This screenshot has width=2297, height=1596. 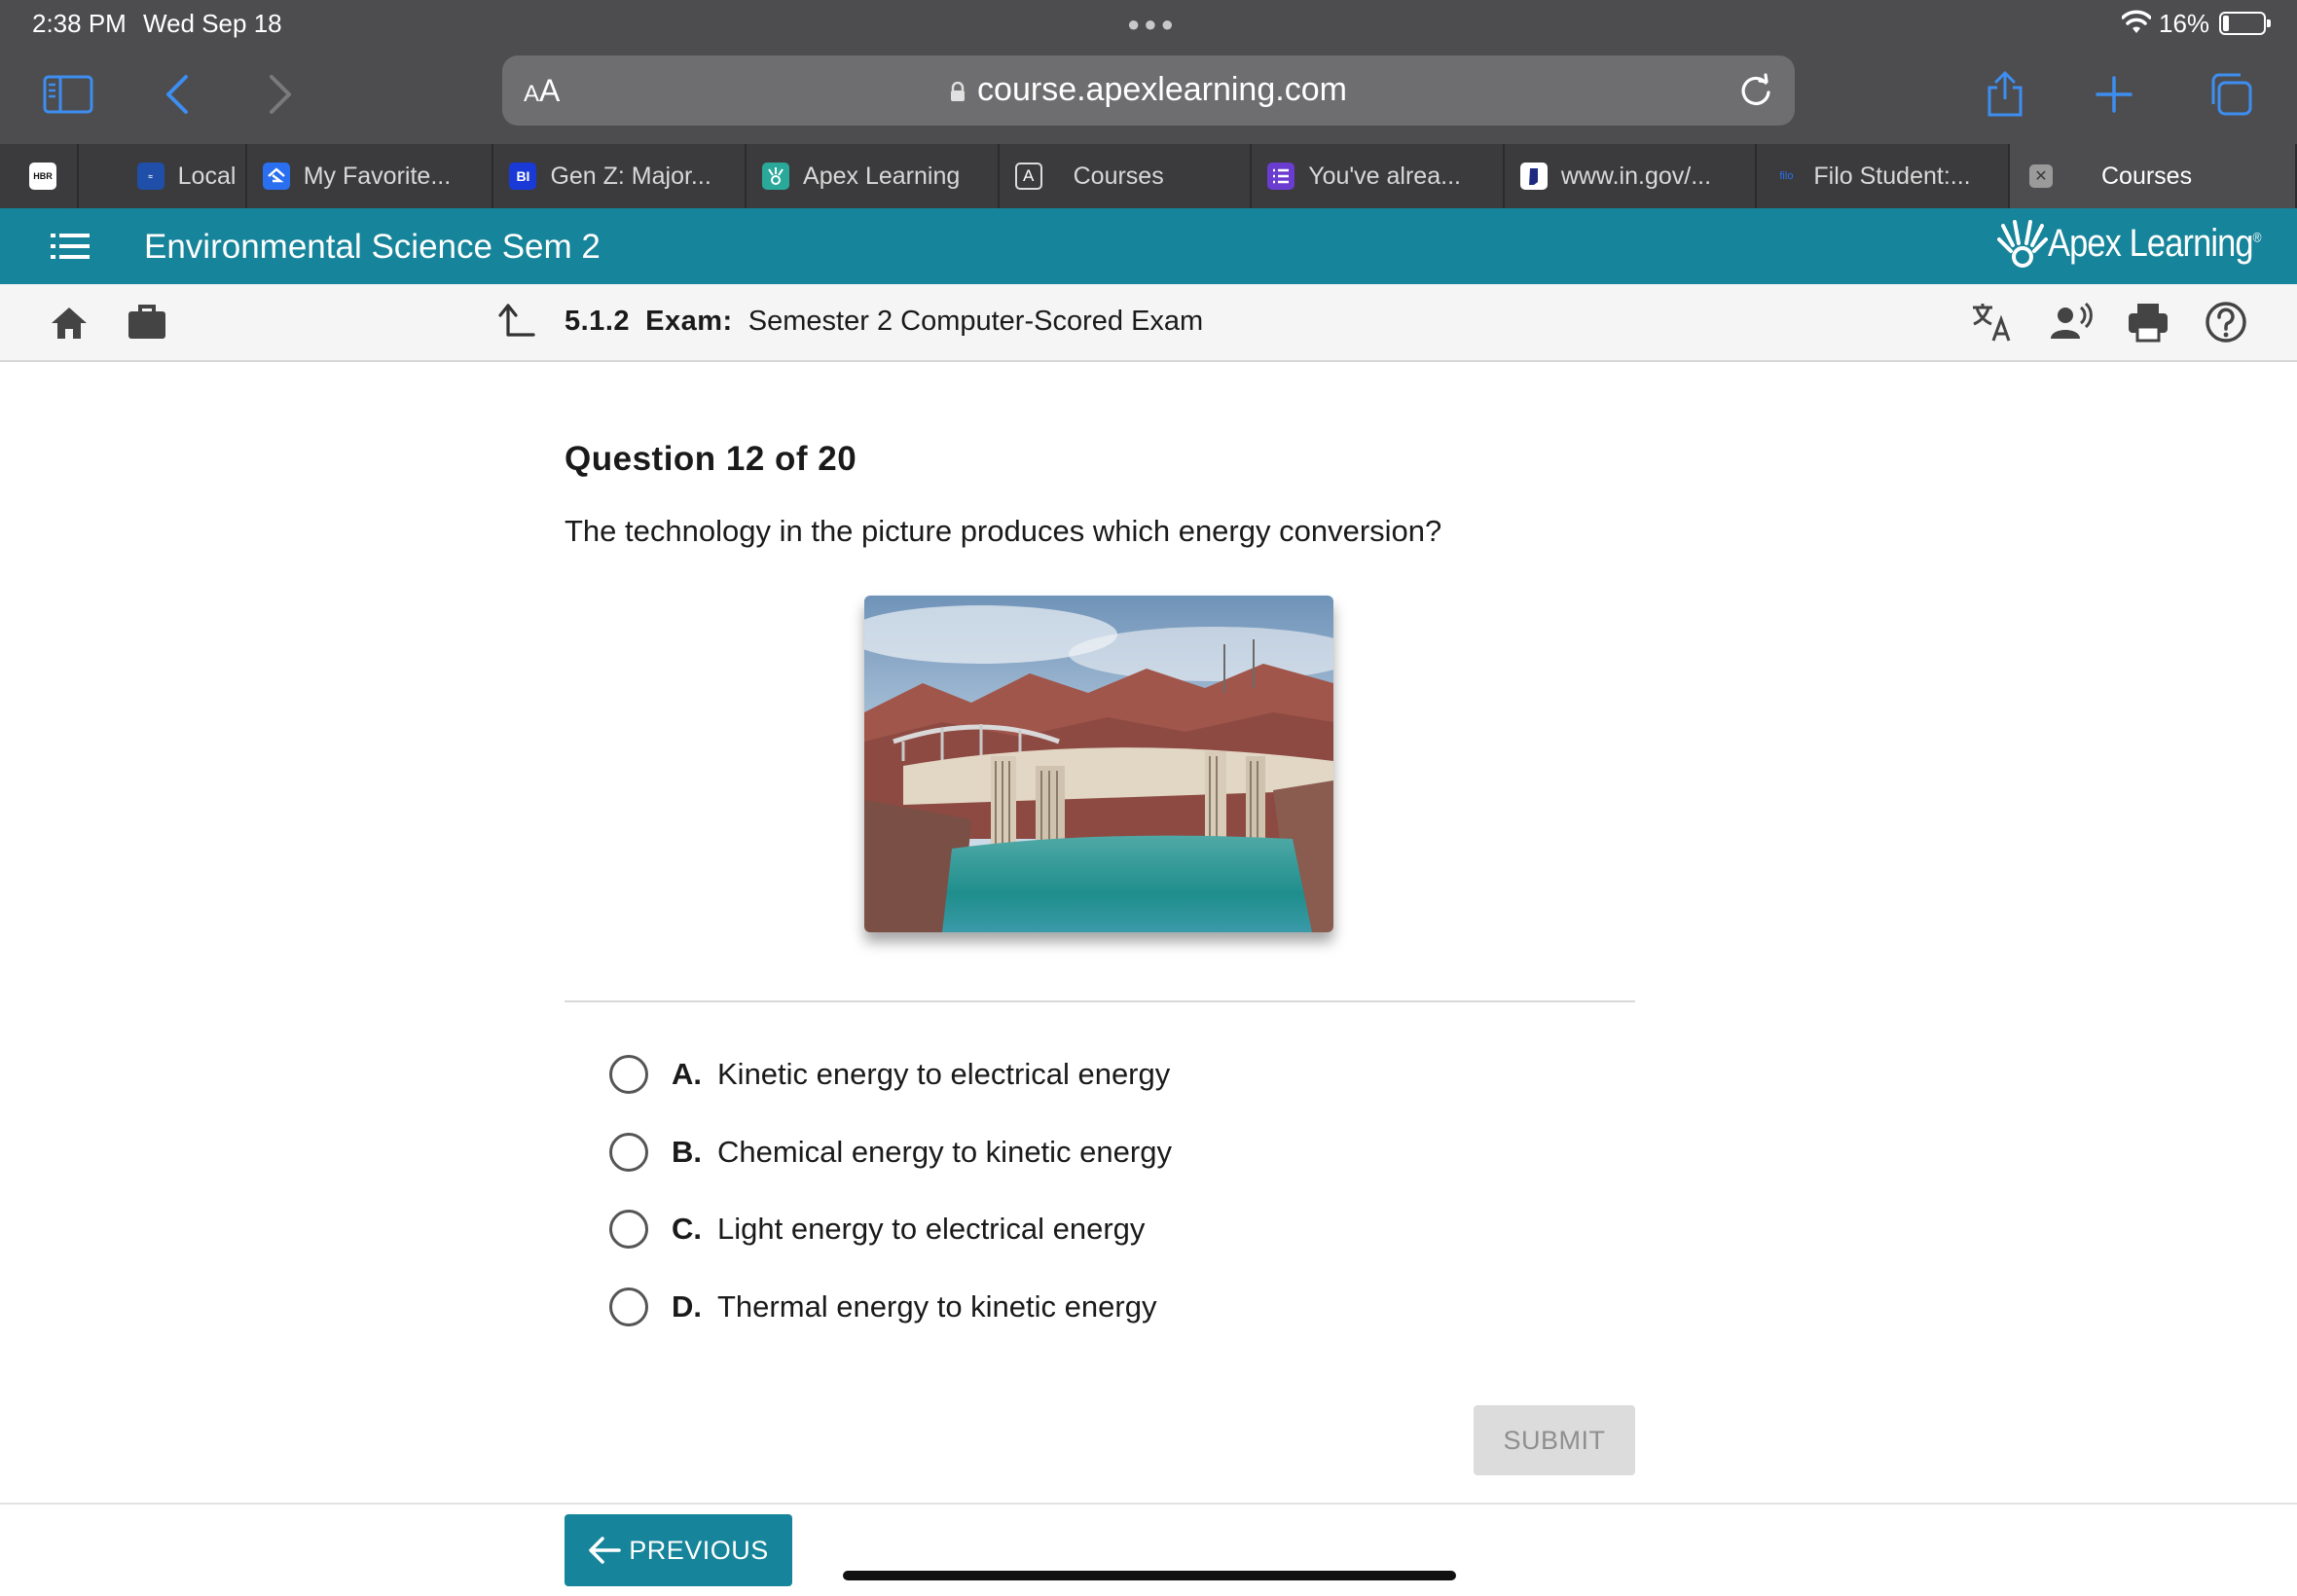 I want to click on option-text: Thermal energy to kinetic energy, so click(x=937, y=1307).